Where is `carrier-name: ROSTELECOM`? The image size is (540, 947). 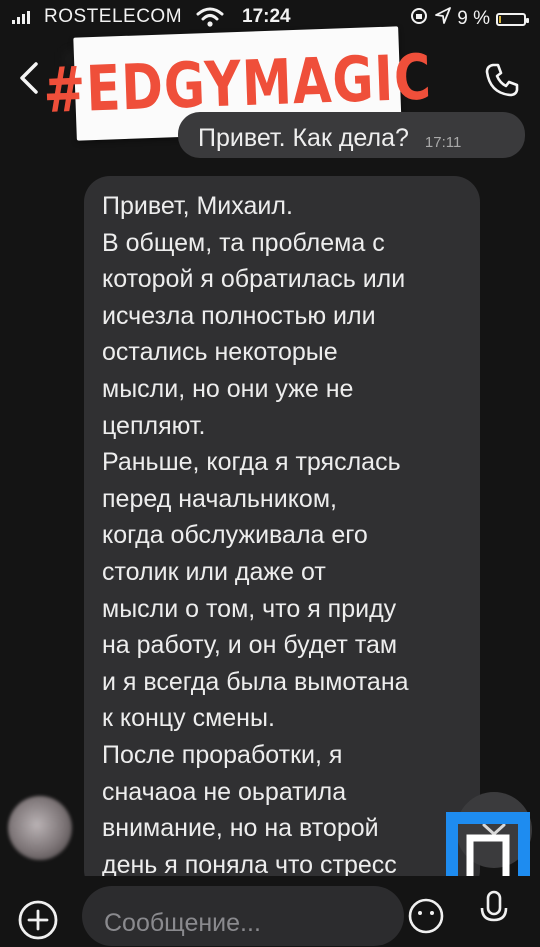 carrier-name: ROSTELECOM is located at coordinates (113, 16).